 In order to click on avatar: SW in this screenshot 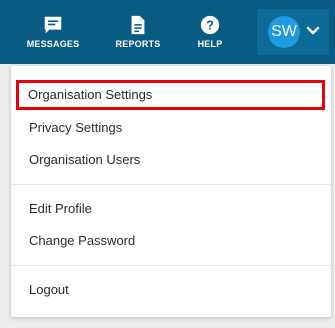, I will do `click(284, 32)`.